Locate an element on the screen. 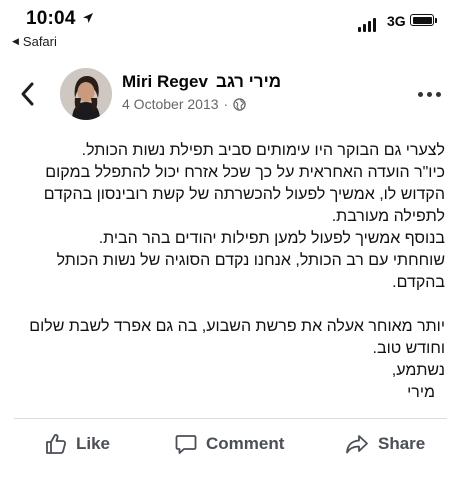  share-button: Share is located at coordinates (384, 444).